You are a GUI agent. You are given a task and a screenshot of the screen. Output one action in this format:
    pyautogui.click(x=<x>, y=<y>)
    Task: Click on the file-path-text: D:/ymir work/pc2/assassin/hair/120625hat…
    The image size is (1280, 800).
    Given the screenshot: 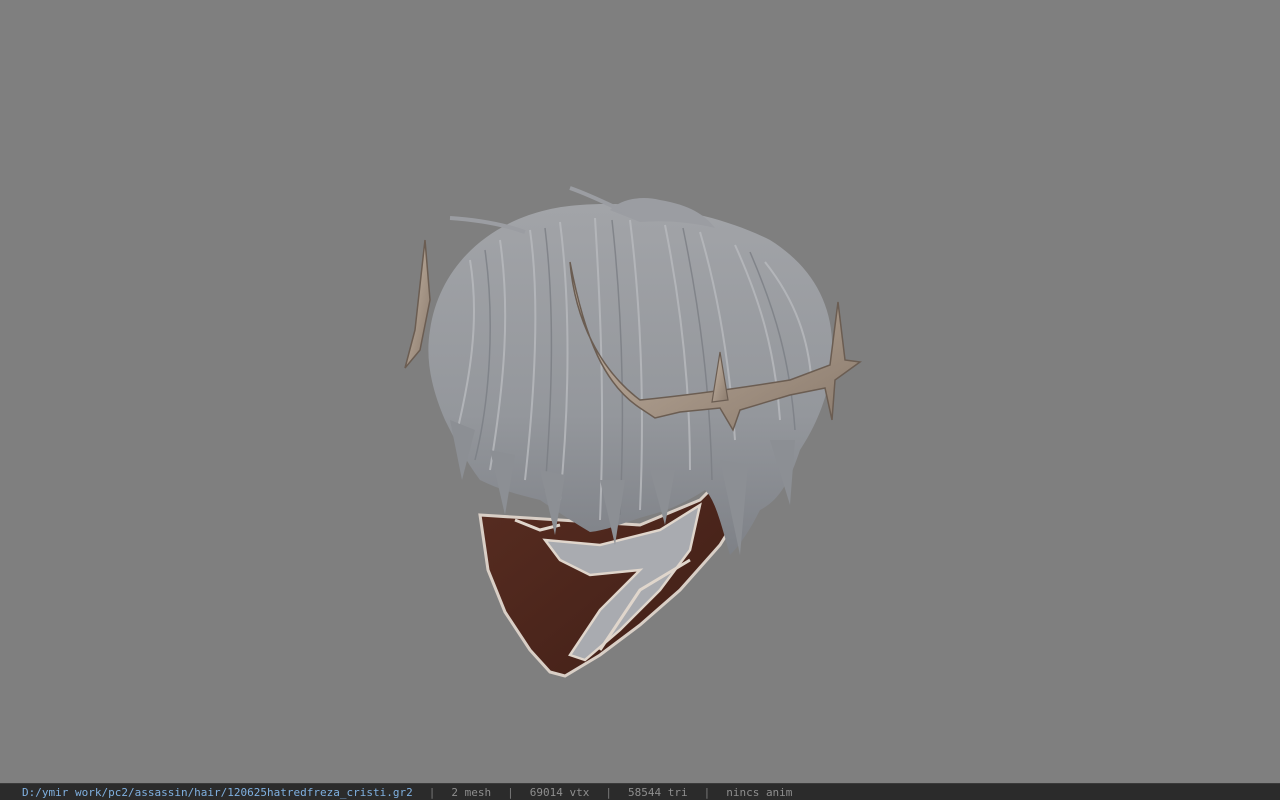 What is the action you would take?
    pyautogui.click(x=217, y=792)
    